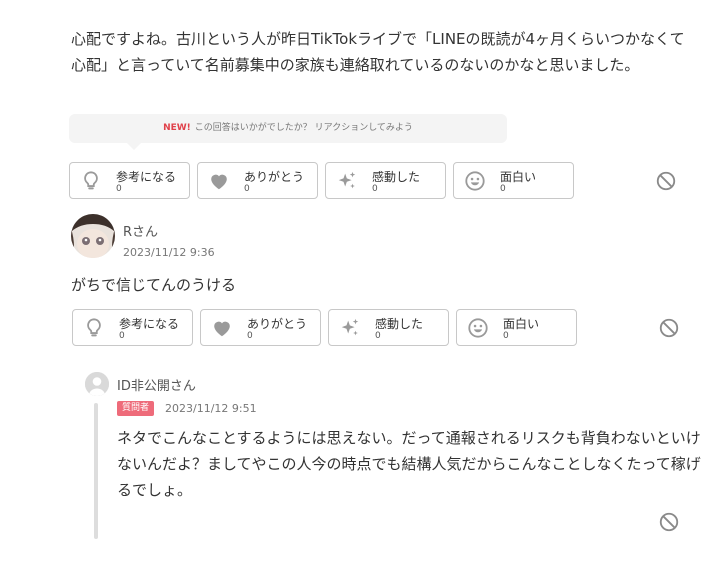  What do you see at coordinates (143, 386) in the screenshot?
I see `reply-user-id: ID非公開` at bounding box center [143, 386].